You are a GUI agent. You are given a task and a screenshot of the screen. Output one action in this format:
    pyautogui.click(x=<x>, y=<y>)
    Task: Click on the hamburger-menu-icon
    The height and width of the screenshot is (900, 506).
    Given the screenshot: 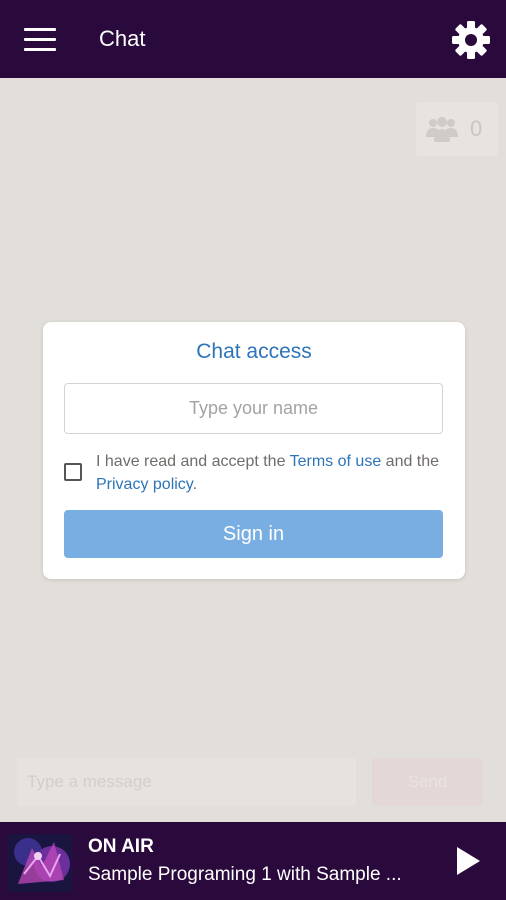 What is the action you would take?
    pyautogui.click(x=40, y=40)
    